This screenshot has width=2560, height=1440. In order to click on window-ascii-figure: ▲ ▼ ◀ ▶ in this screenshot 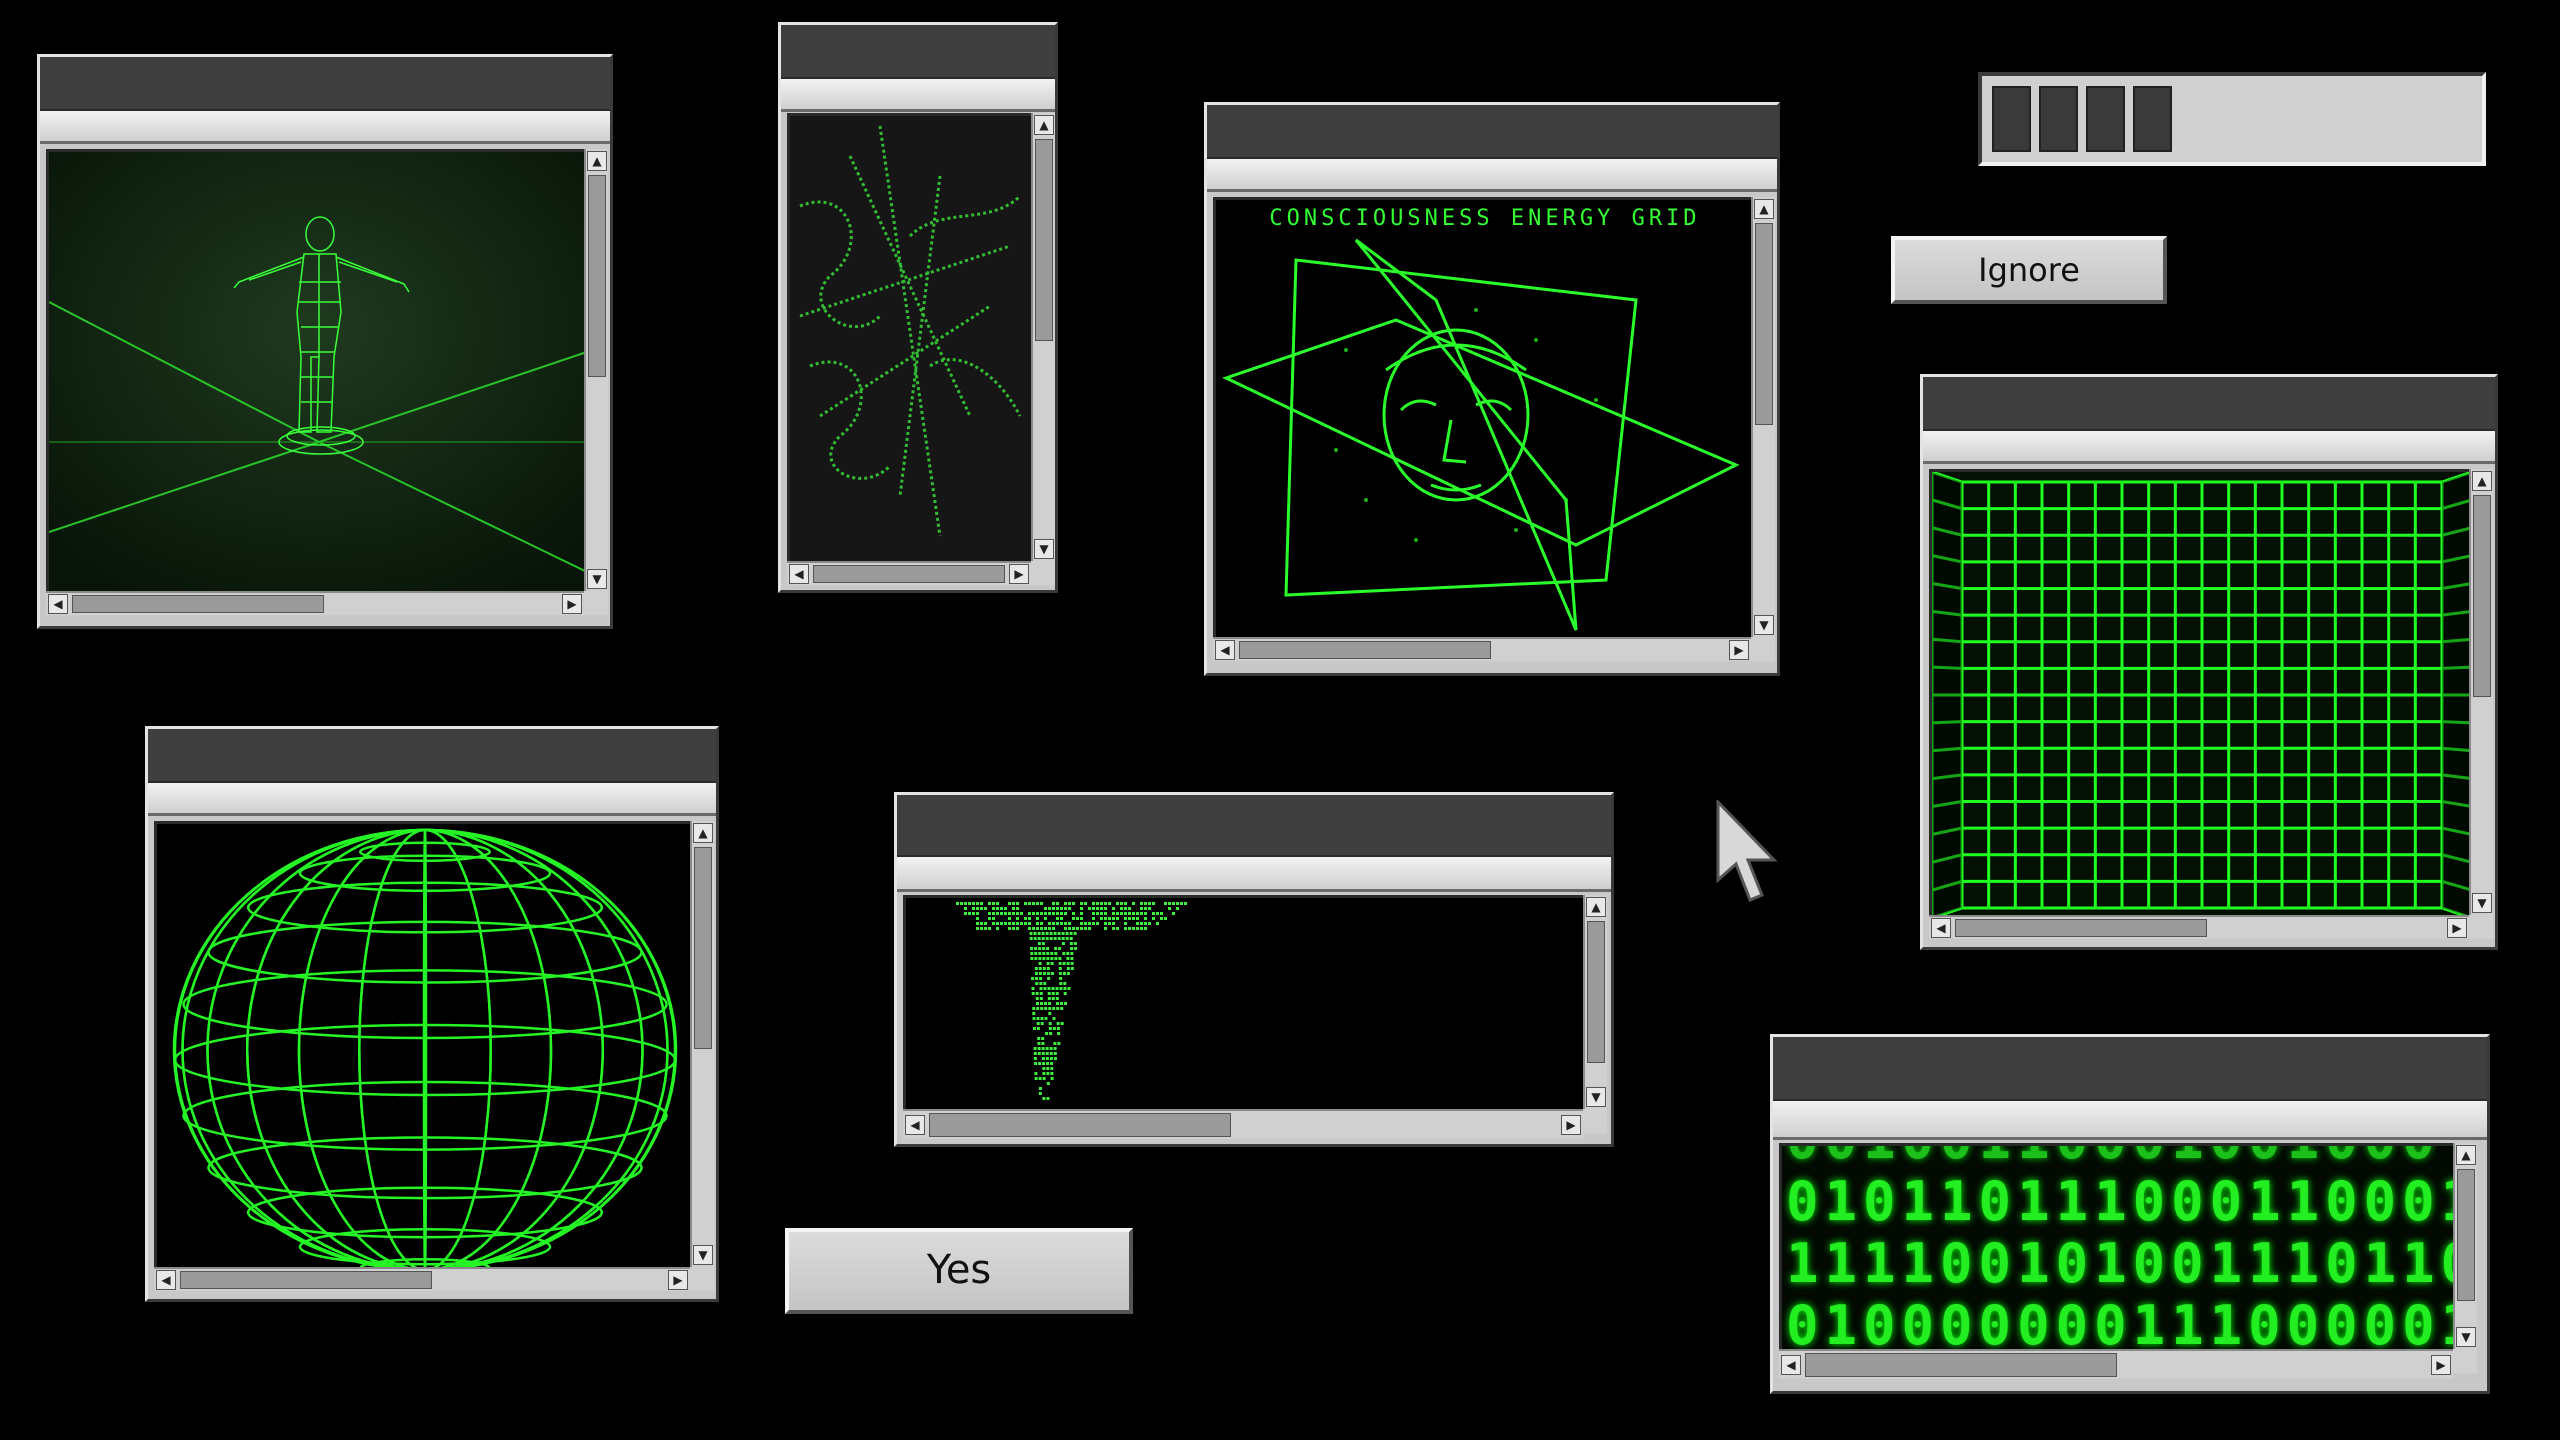, I will do `click(1254, 969)`.